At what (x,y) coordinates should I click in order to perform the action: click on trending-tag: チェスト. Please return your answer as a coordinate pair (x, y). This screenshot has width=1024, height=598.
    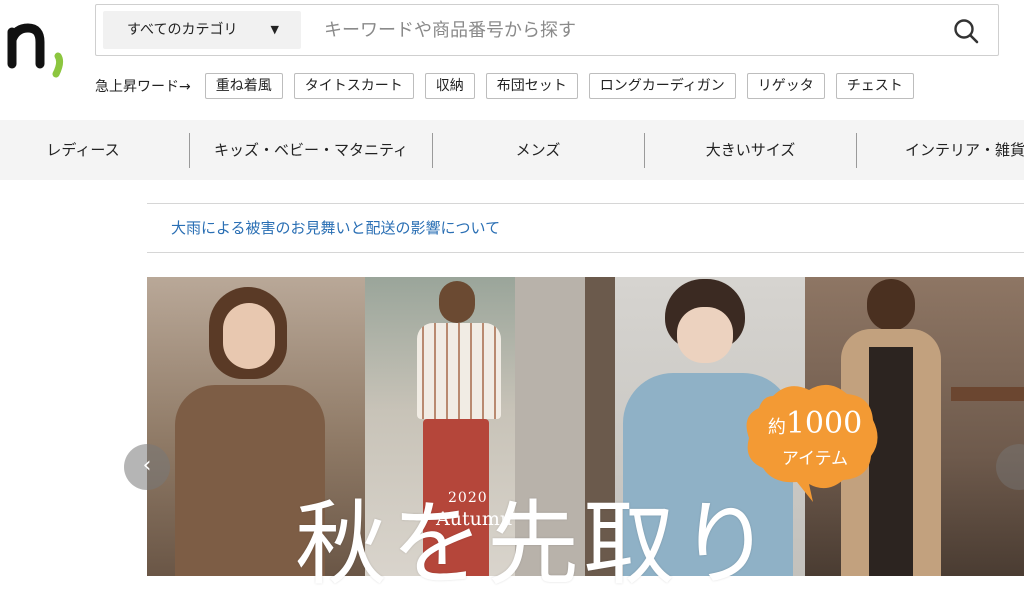
    Looking at the image, I should click on (874, 86).